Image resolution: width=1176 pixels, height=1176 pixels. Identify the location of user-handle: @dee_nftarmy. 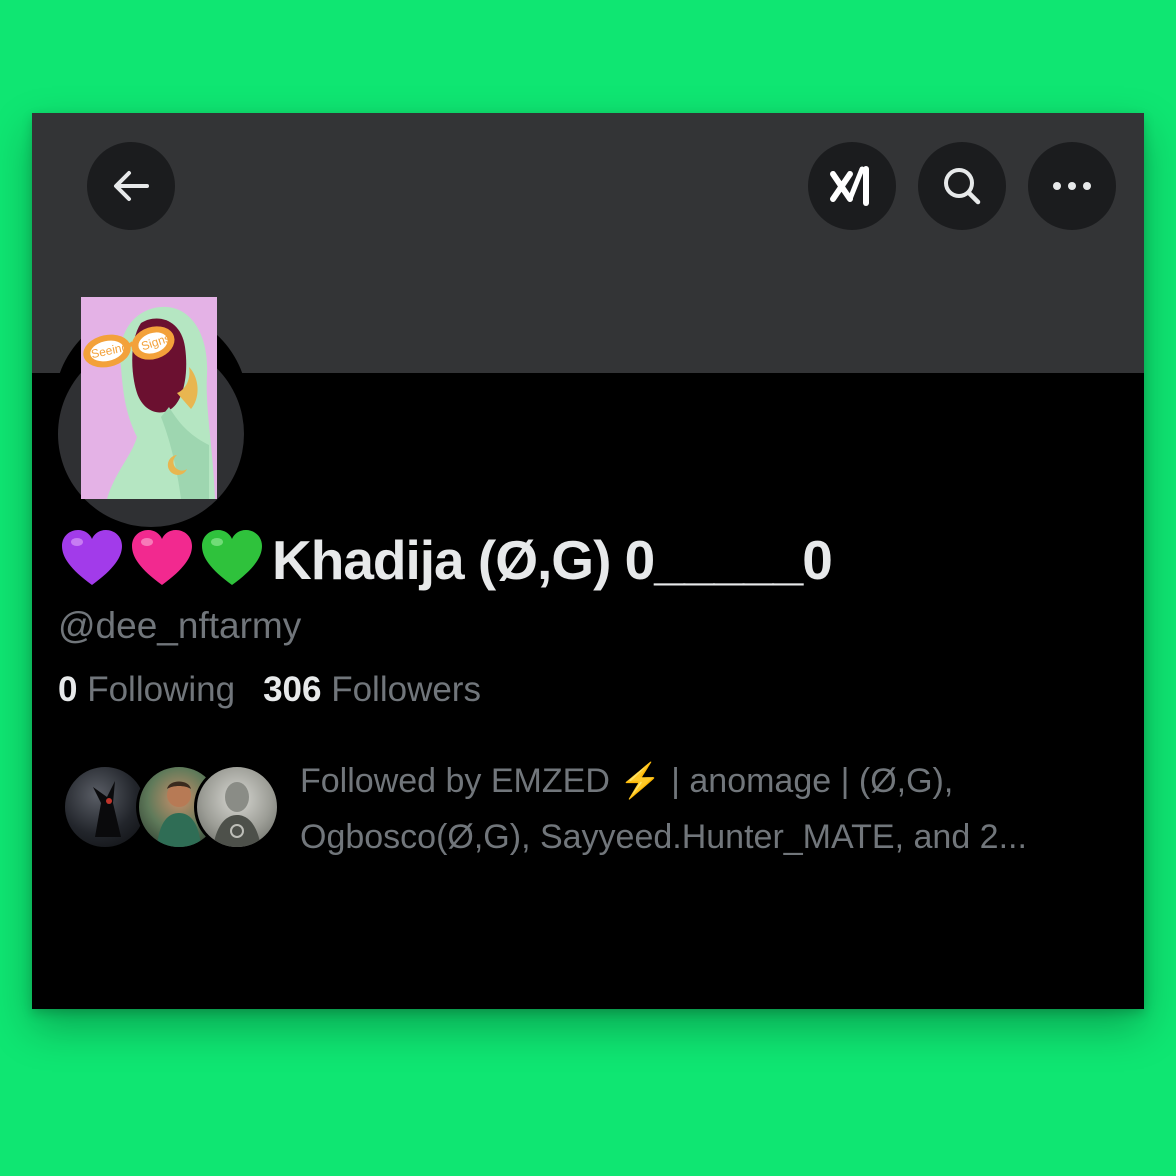
(180, 625).